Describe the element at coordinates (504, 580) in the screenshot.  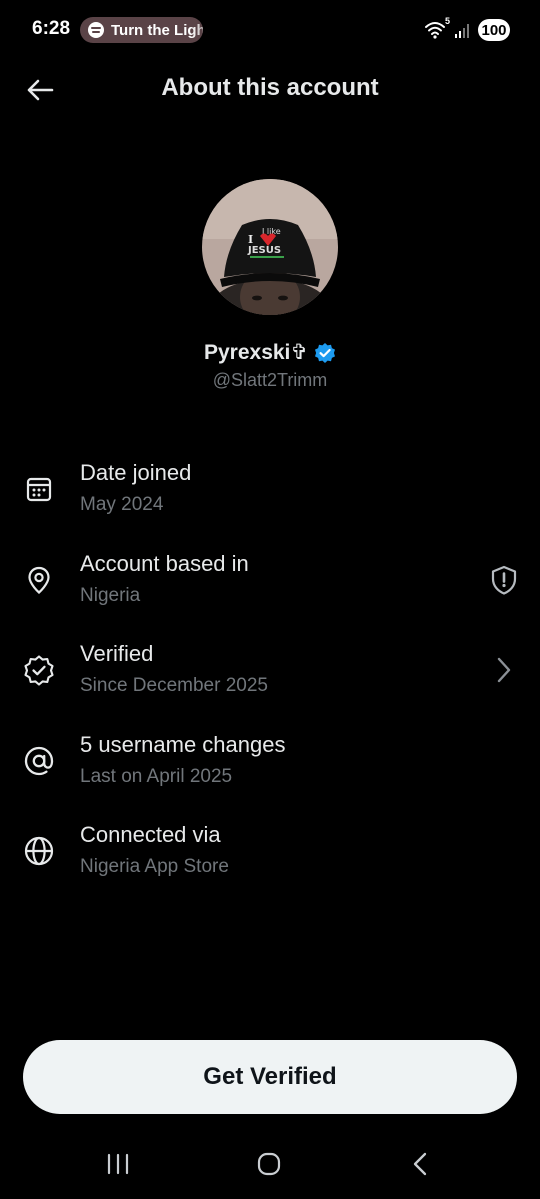
I see `shield-alert-icon` at that location.